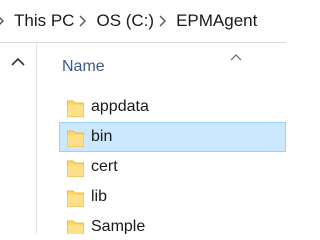 The width and height of the screenshot is (320, 240). I want to click on chevron-up-icon, so click(18, 61).